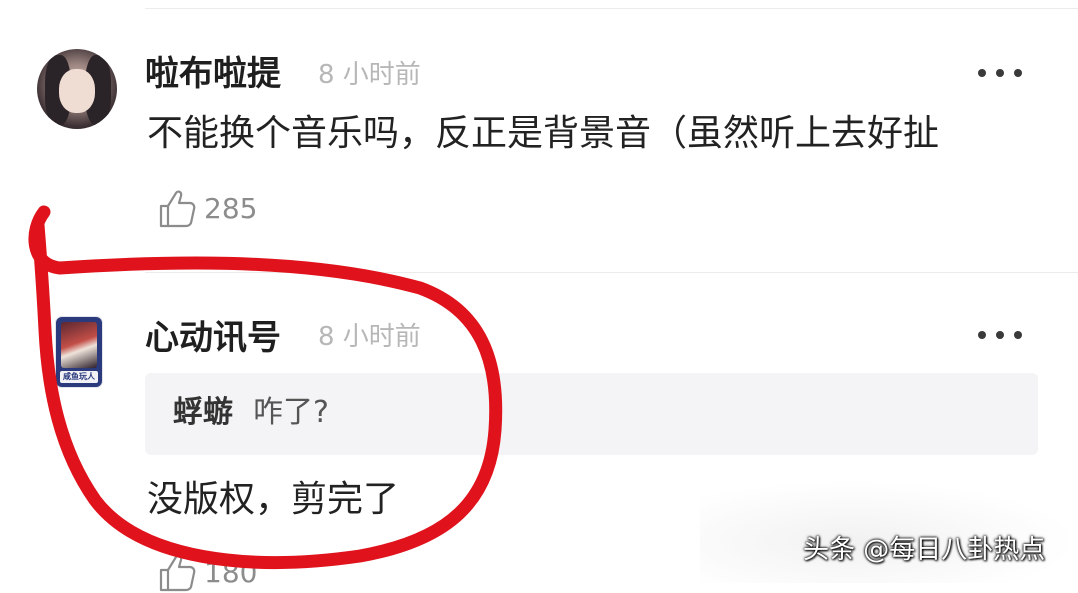 This screenshot has width=1078, height=593. Describe the element at coordinates (79, 377) in the screenshot. I see `avatar-caption: 咸鱼玩人` at that location.